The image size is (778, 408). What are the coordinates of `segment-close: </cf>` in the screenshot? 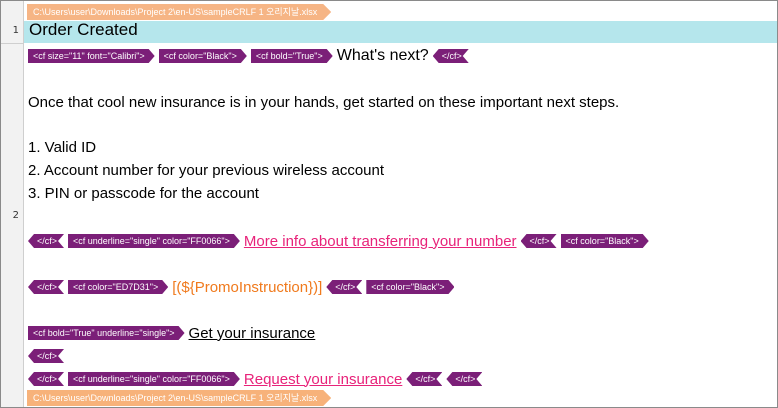 It's located at (48, 356).